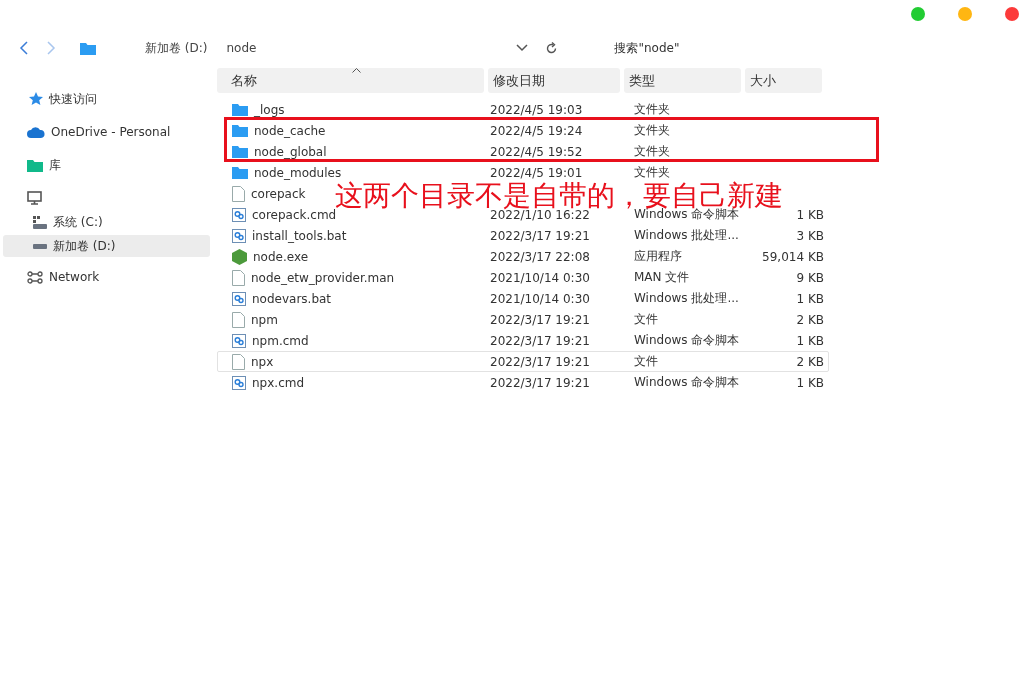 The height and width of the screenshot is (696, 1034). Describe the element at coordinates (522, 48) in the screenshot. I see `chevron-down-icon` at that location.